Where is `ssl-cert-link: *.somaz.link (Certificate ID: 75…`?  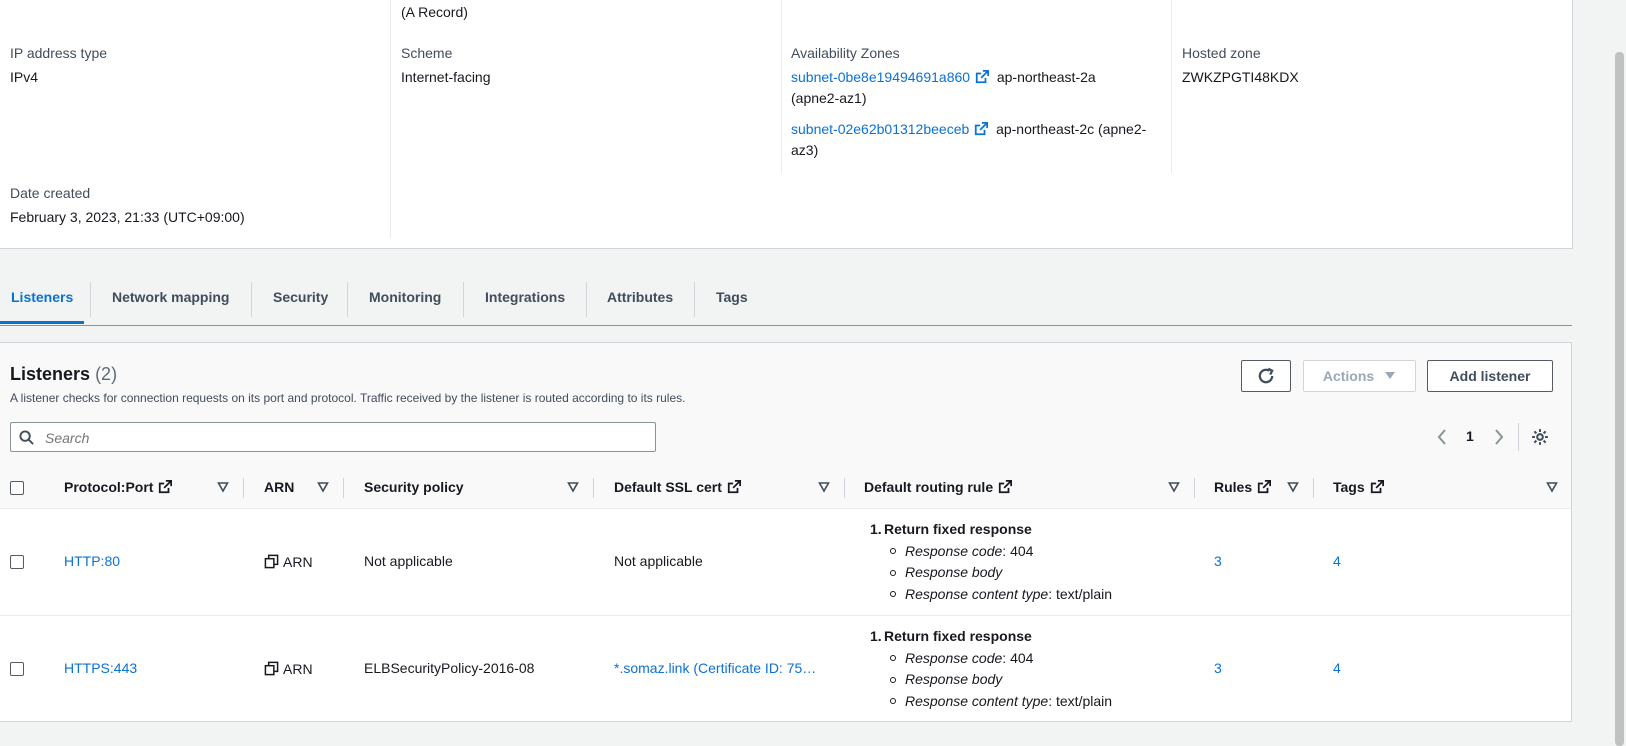
ssl-cert-link: *.somaz.link (Certificate ID: 75… is located at coordinates (715, 668).